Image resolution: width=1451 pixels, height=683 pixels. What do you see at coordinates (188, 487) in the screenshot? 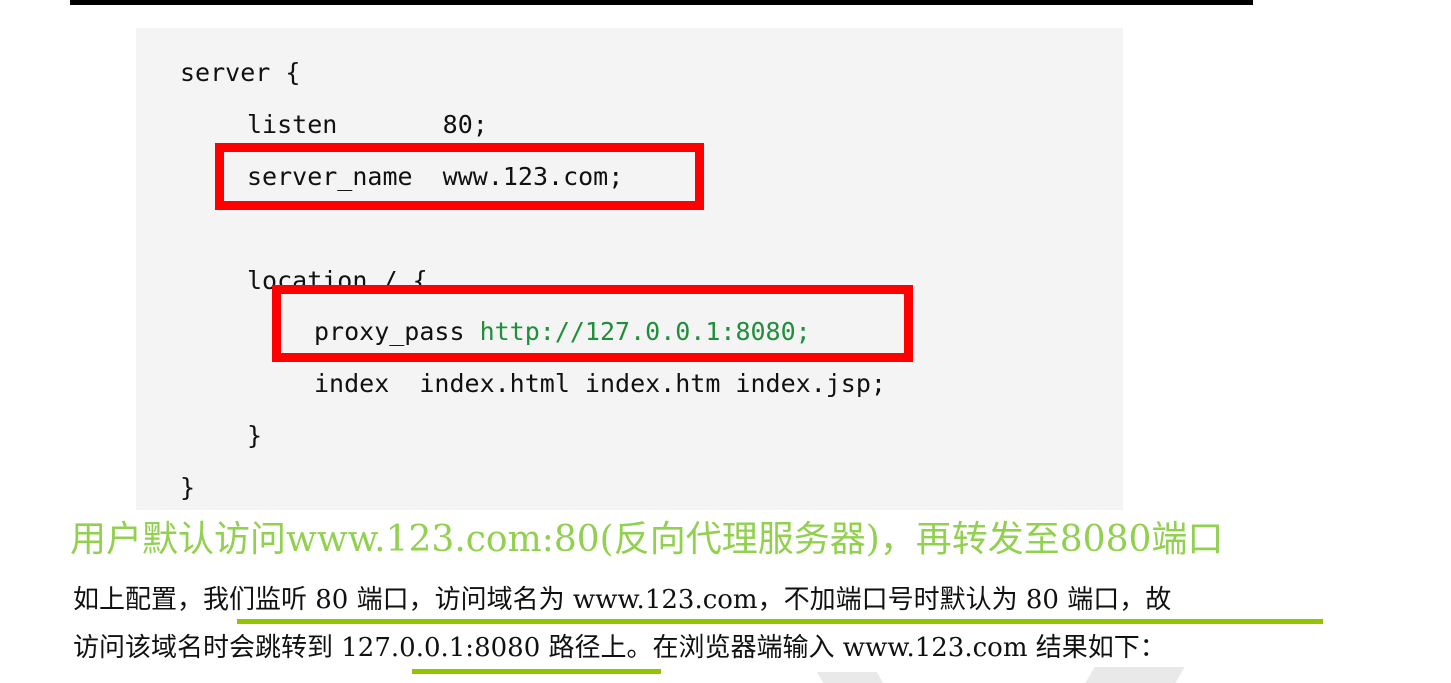
I see `code-line-close-server: }` at bounding box center [188, 487].